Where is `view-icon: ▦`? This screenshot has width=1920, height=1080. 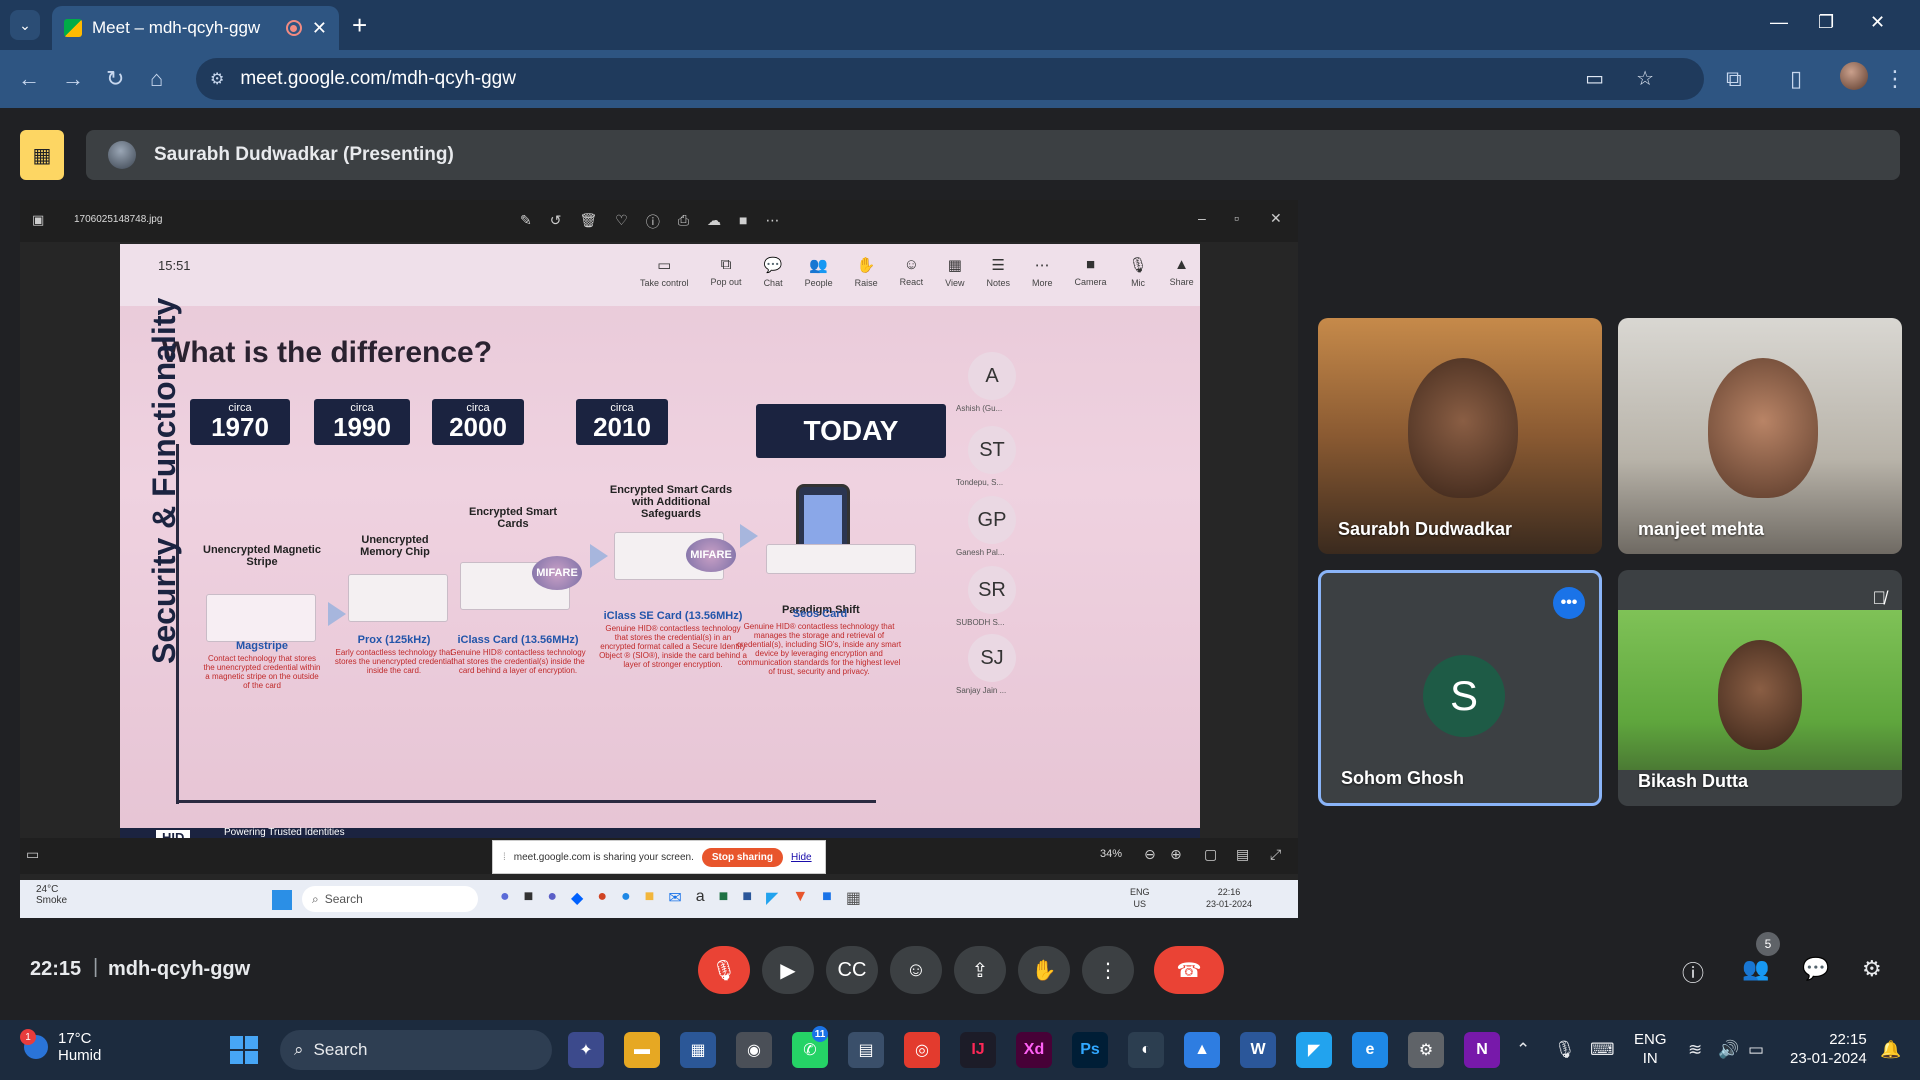
view-icon: ▦ is located at coordinates (954, 265).